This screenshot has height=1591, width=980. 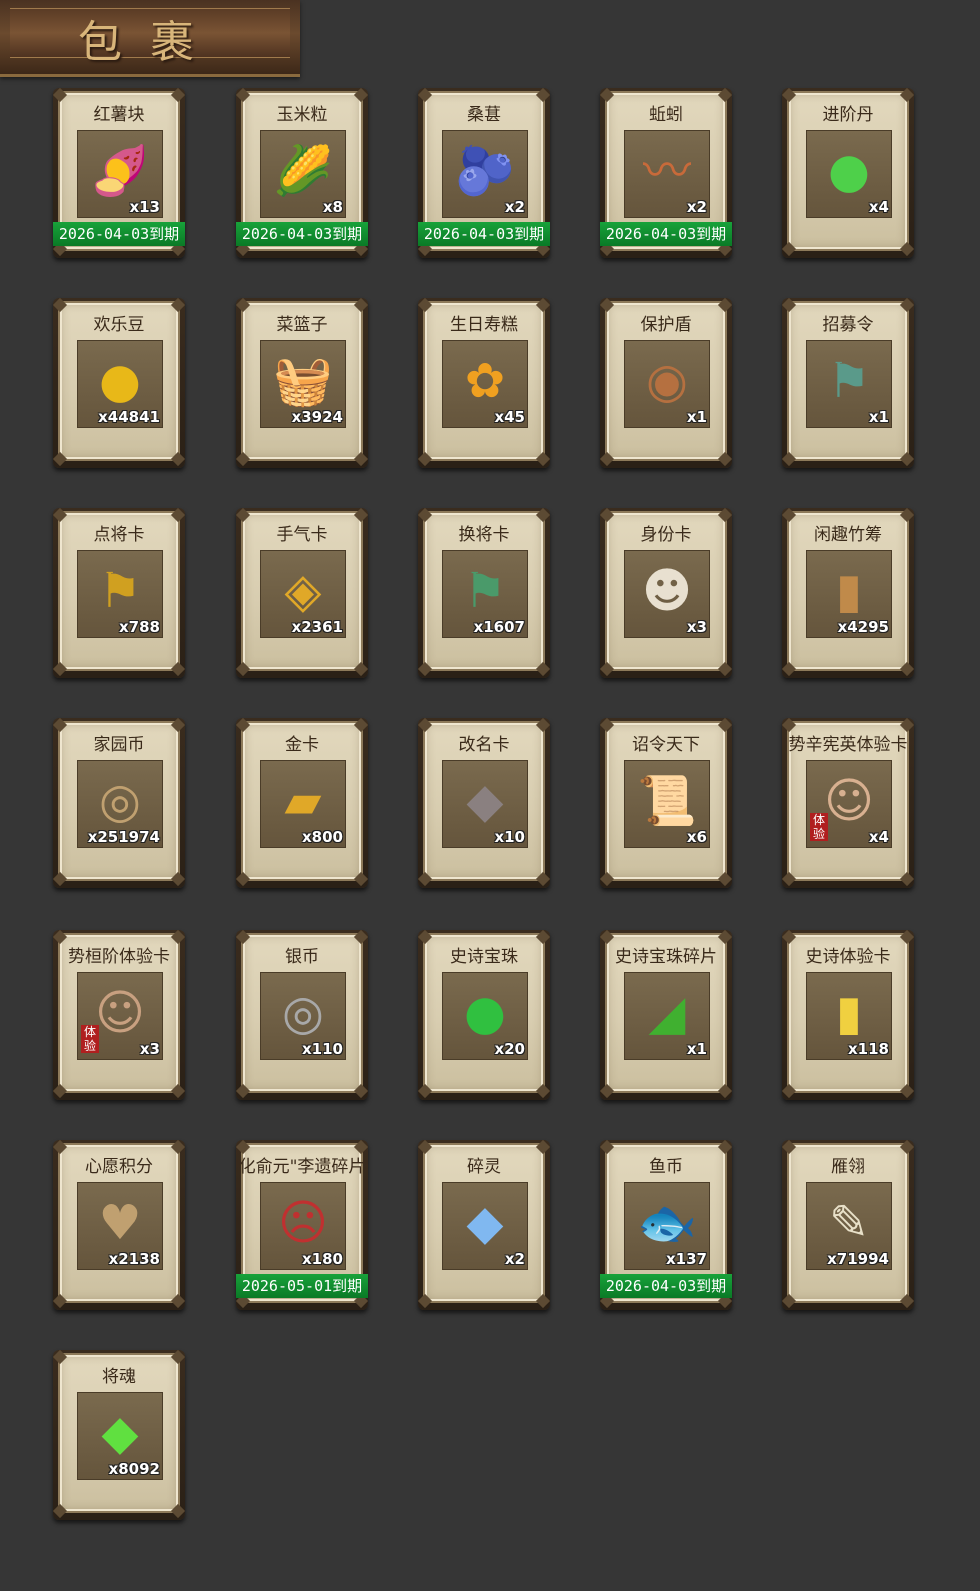 I want to click on item-icon-slot: ◢ x1, so click(x=667, y=1016).